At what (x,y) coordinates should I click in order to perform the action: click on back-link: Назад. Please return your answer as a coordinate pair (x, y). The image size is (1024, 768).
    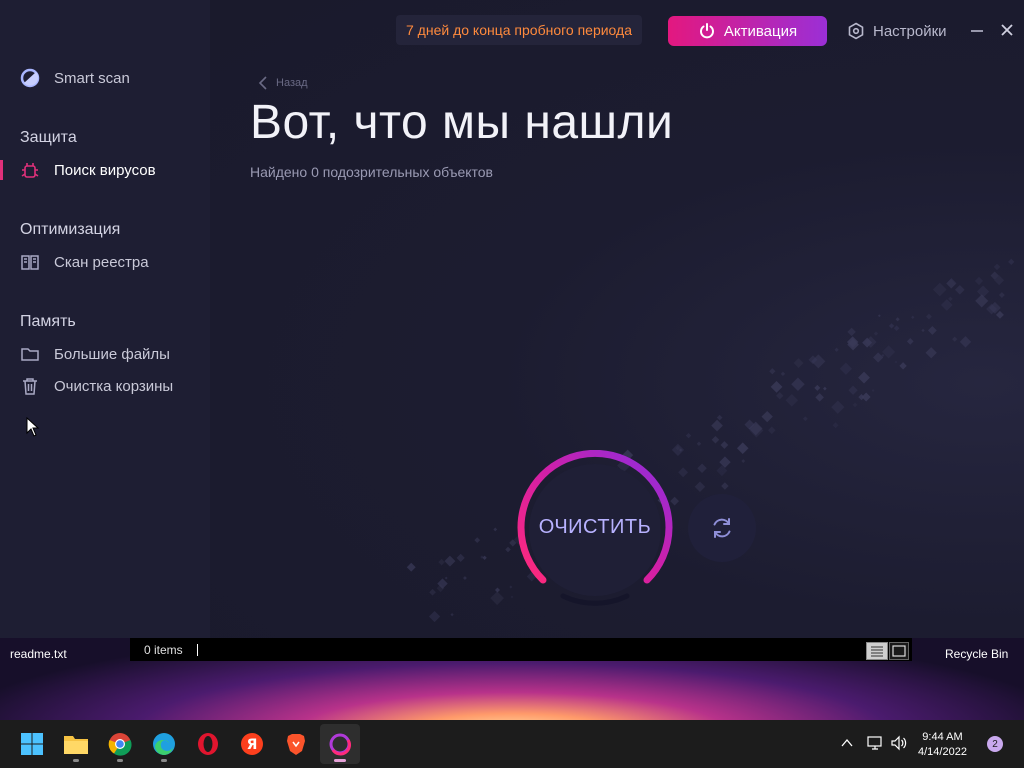
    Looking at the image, I should click on (283, 83).